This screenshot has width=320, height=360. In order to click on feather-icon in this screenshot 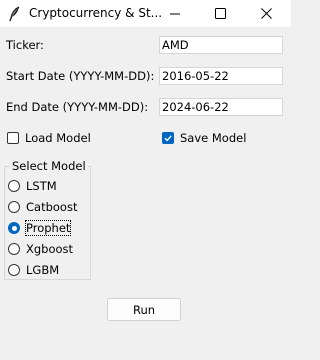, I will do `click(15, 14)`.